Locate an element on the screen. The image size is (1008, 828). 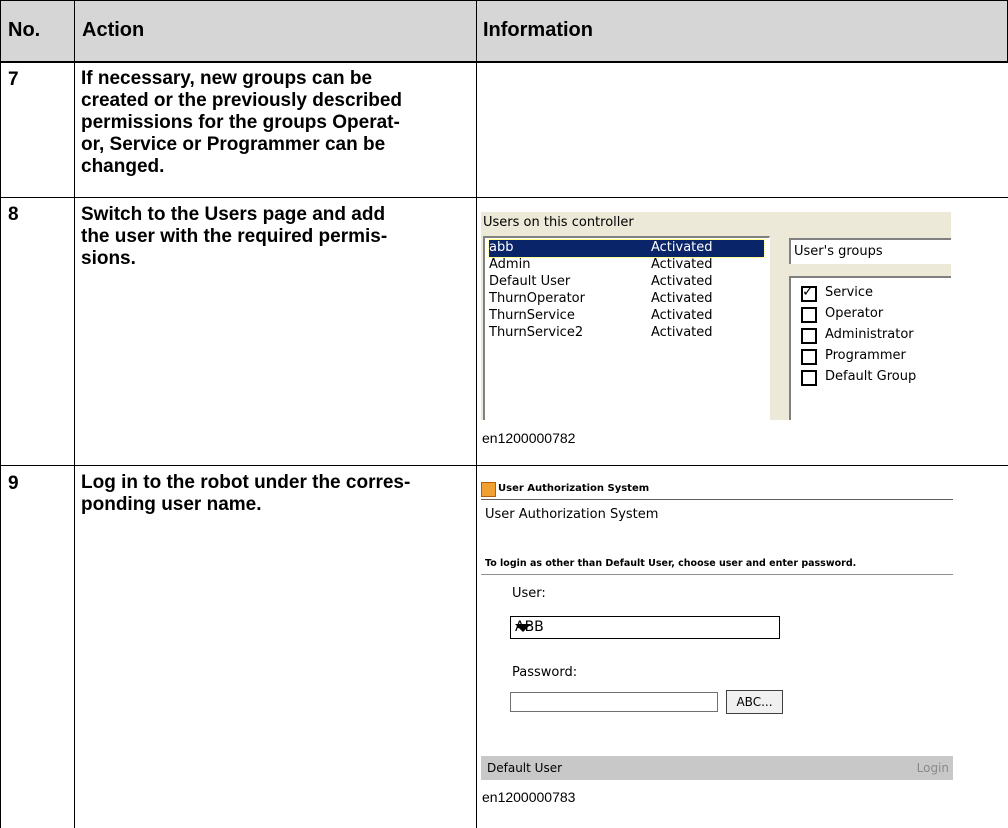
text-run: ponding user name. is located at coordinates (171, 504).